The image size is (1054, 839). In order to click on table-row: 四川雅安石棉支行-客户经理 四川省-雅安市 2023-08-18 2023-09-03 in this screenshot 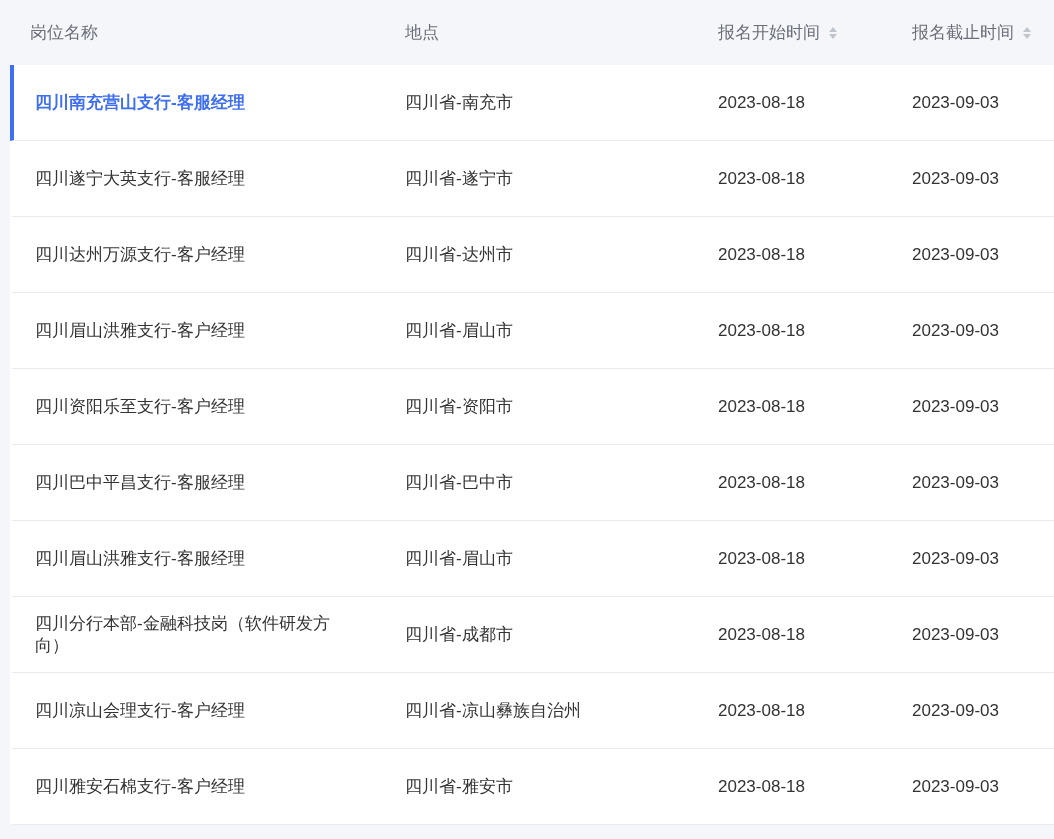, I will do `click(532, 787)`.